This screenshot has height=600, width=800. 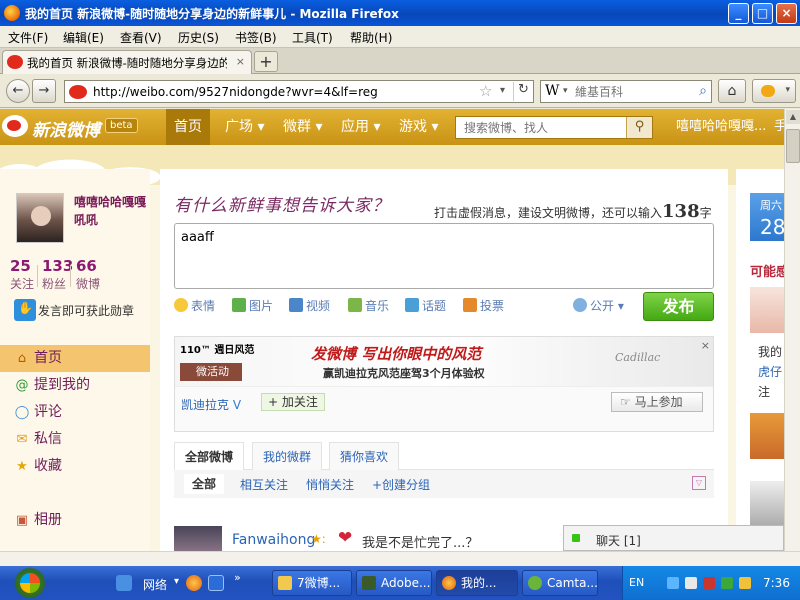 What do you see at coordinates (198, 538) in the screenshot?
I see `post-avatar` at bounding box center [198, 538].